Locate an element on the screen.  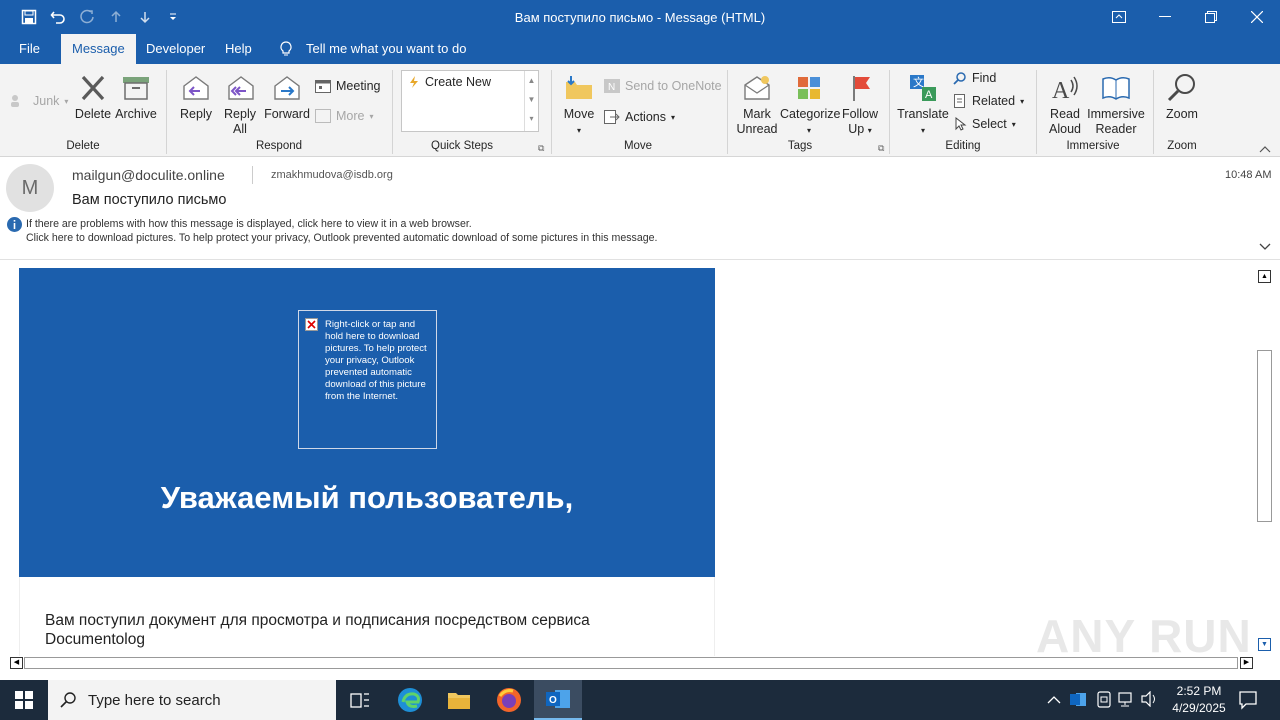
outlook-tray-icon is located at coordinates (1078, 702).